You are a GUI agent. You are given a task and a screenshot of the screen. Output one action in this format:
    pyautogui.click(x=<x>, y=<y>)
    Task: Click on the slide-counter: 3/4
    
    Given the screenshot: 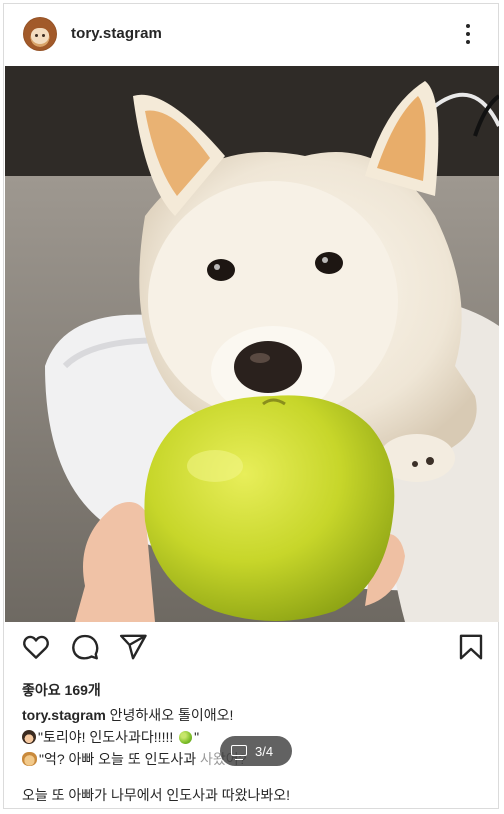 What is the action you would take?
    pyautogui.click(x=256, y=751)
    